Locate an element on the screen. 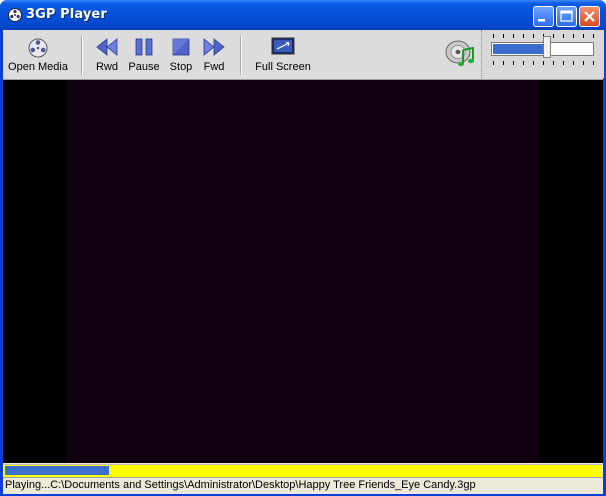 Image resolution: width=606 pixels, height=496 pixels. playback-progress-fill is located at coordinates (57, 470).